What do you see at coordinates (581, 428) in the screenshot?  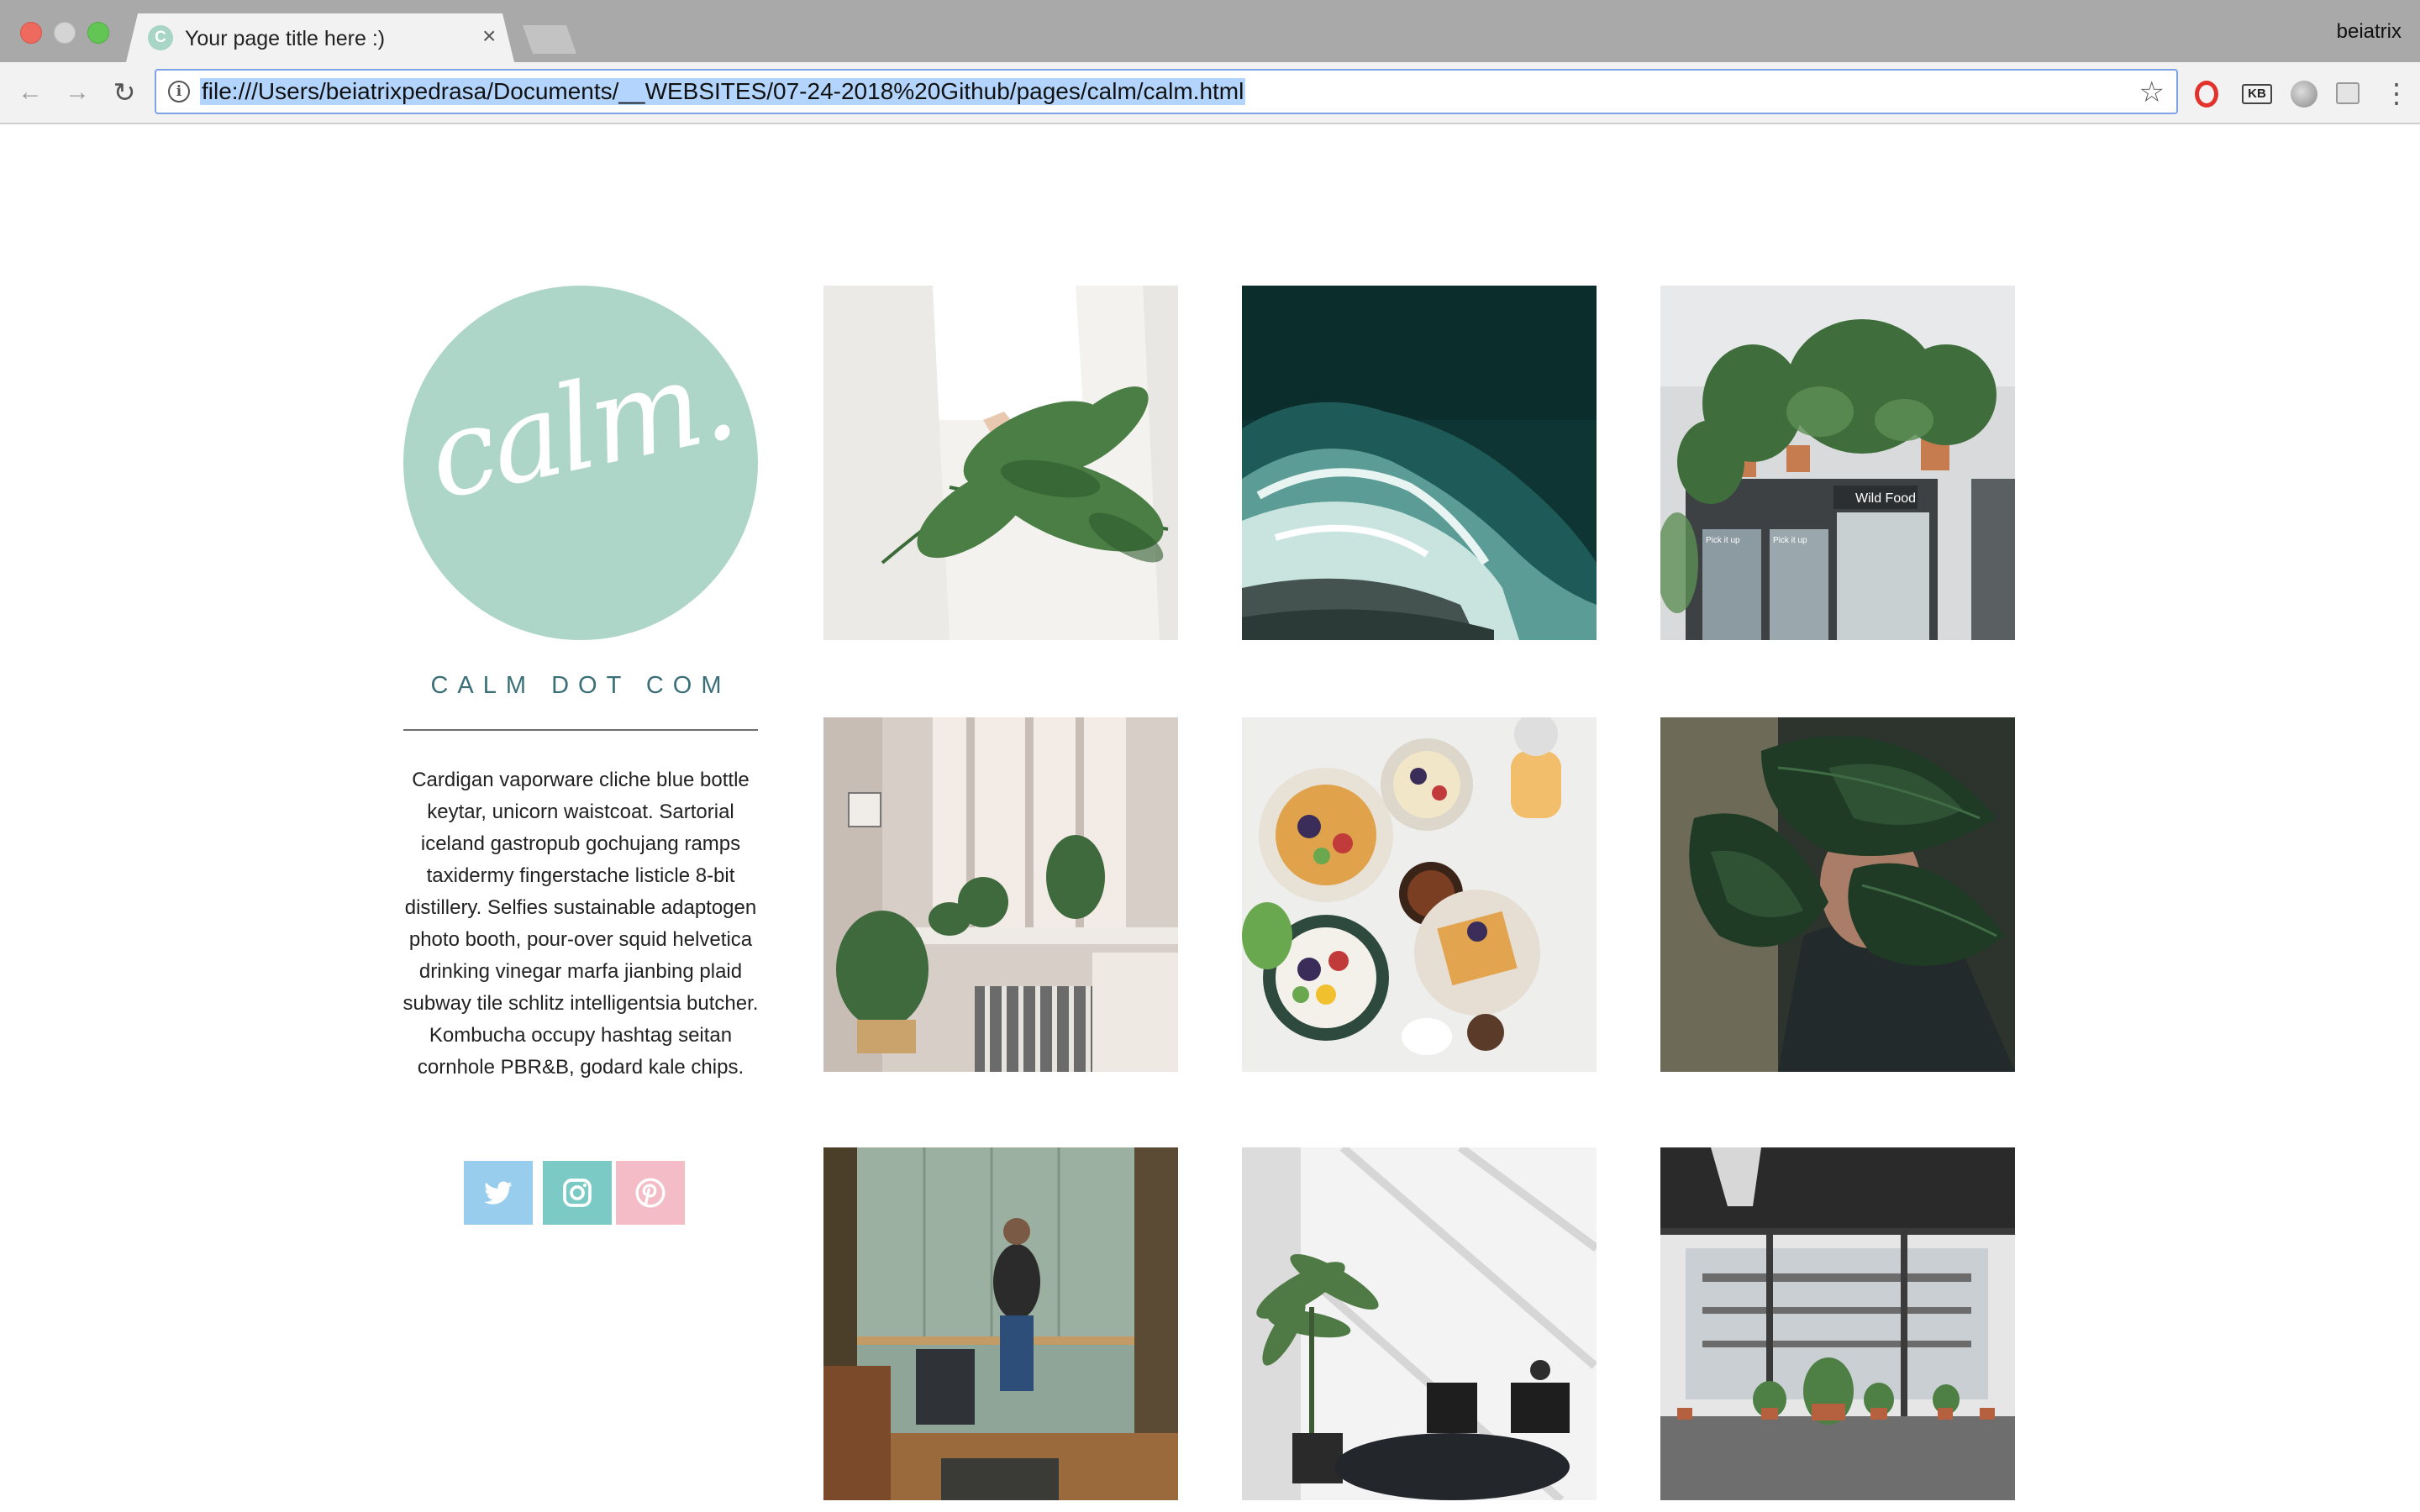 I see `logo-script-text: calm.` at bounding box center [581, 428].